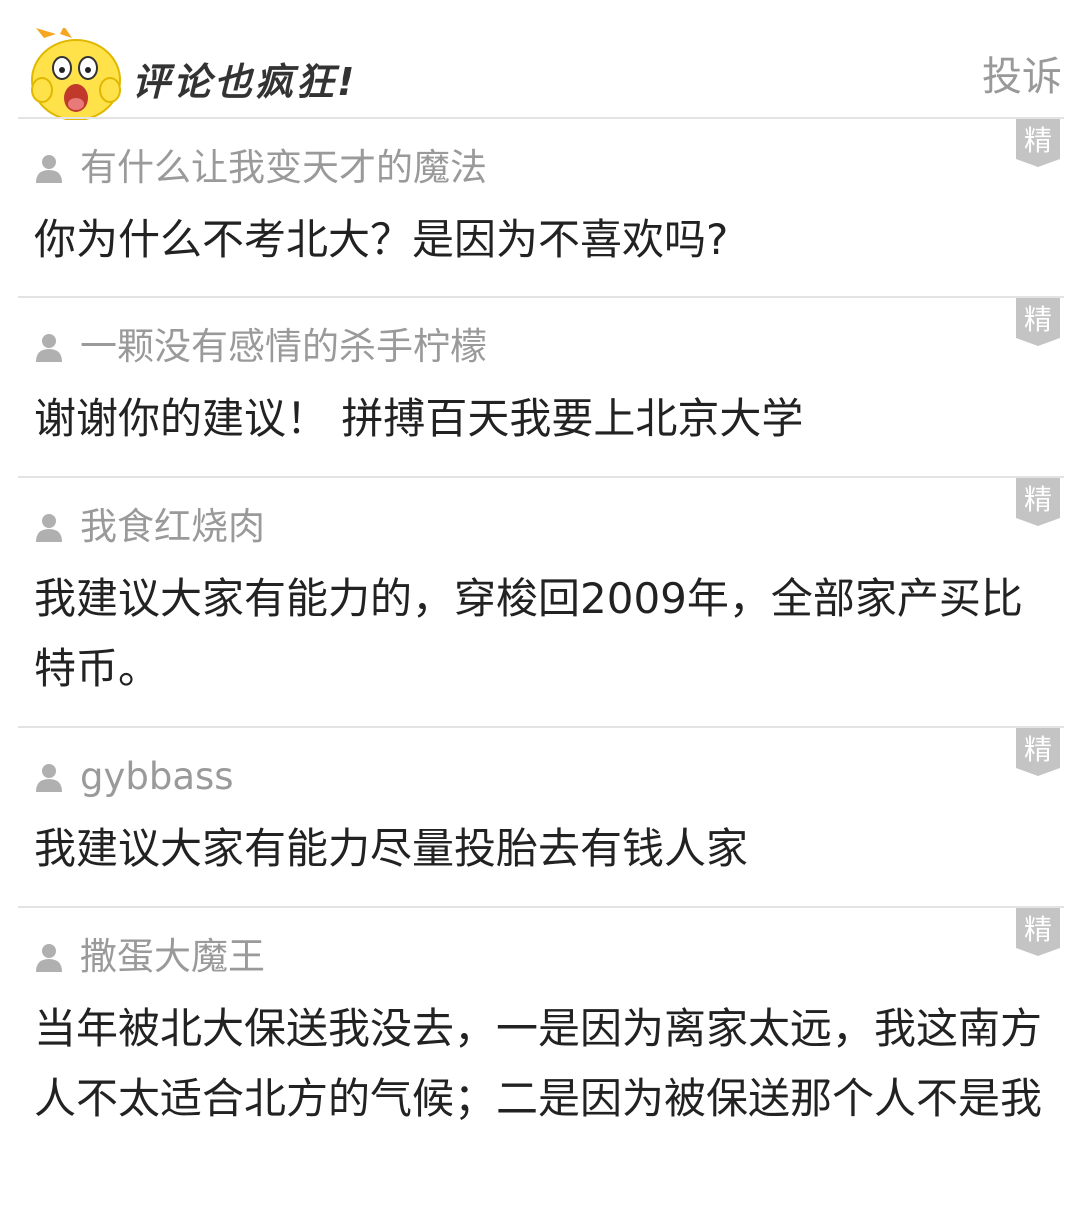 The image size is (1080, 1218). I want to click on comment-username: 撒蛋大魔王, so click(172, 957).